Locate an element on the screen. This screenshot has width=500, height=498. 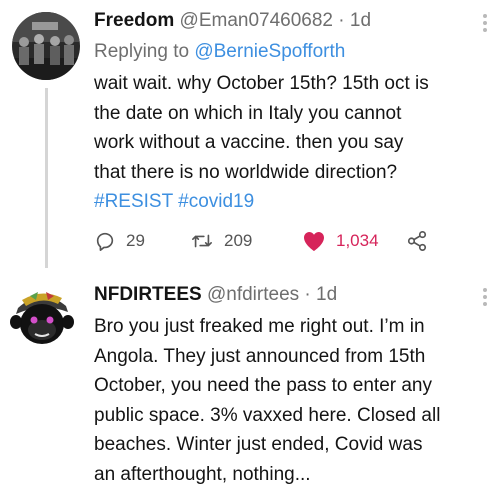
author-name: Freedom is located at coordinates (134, 20).